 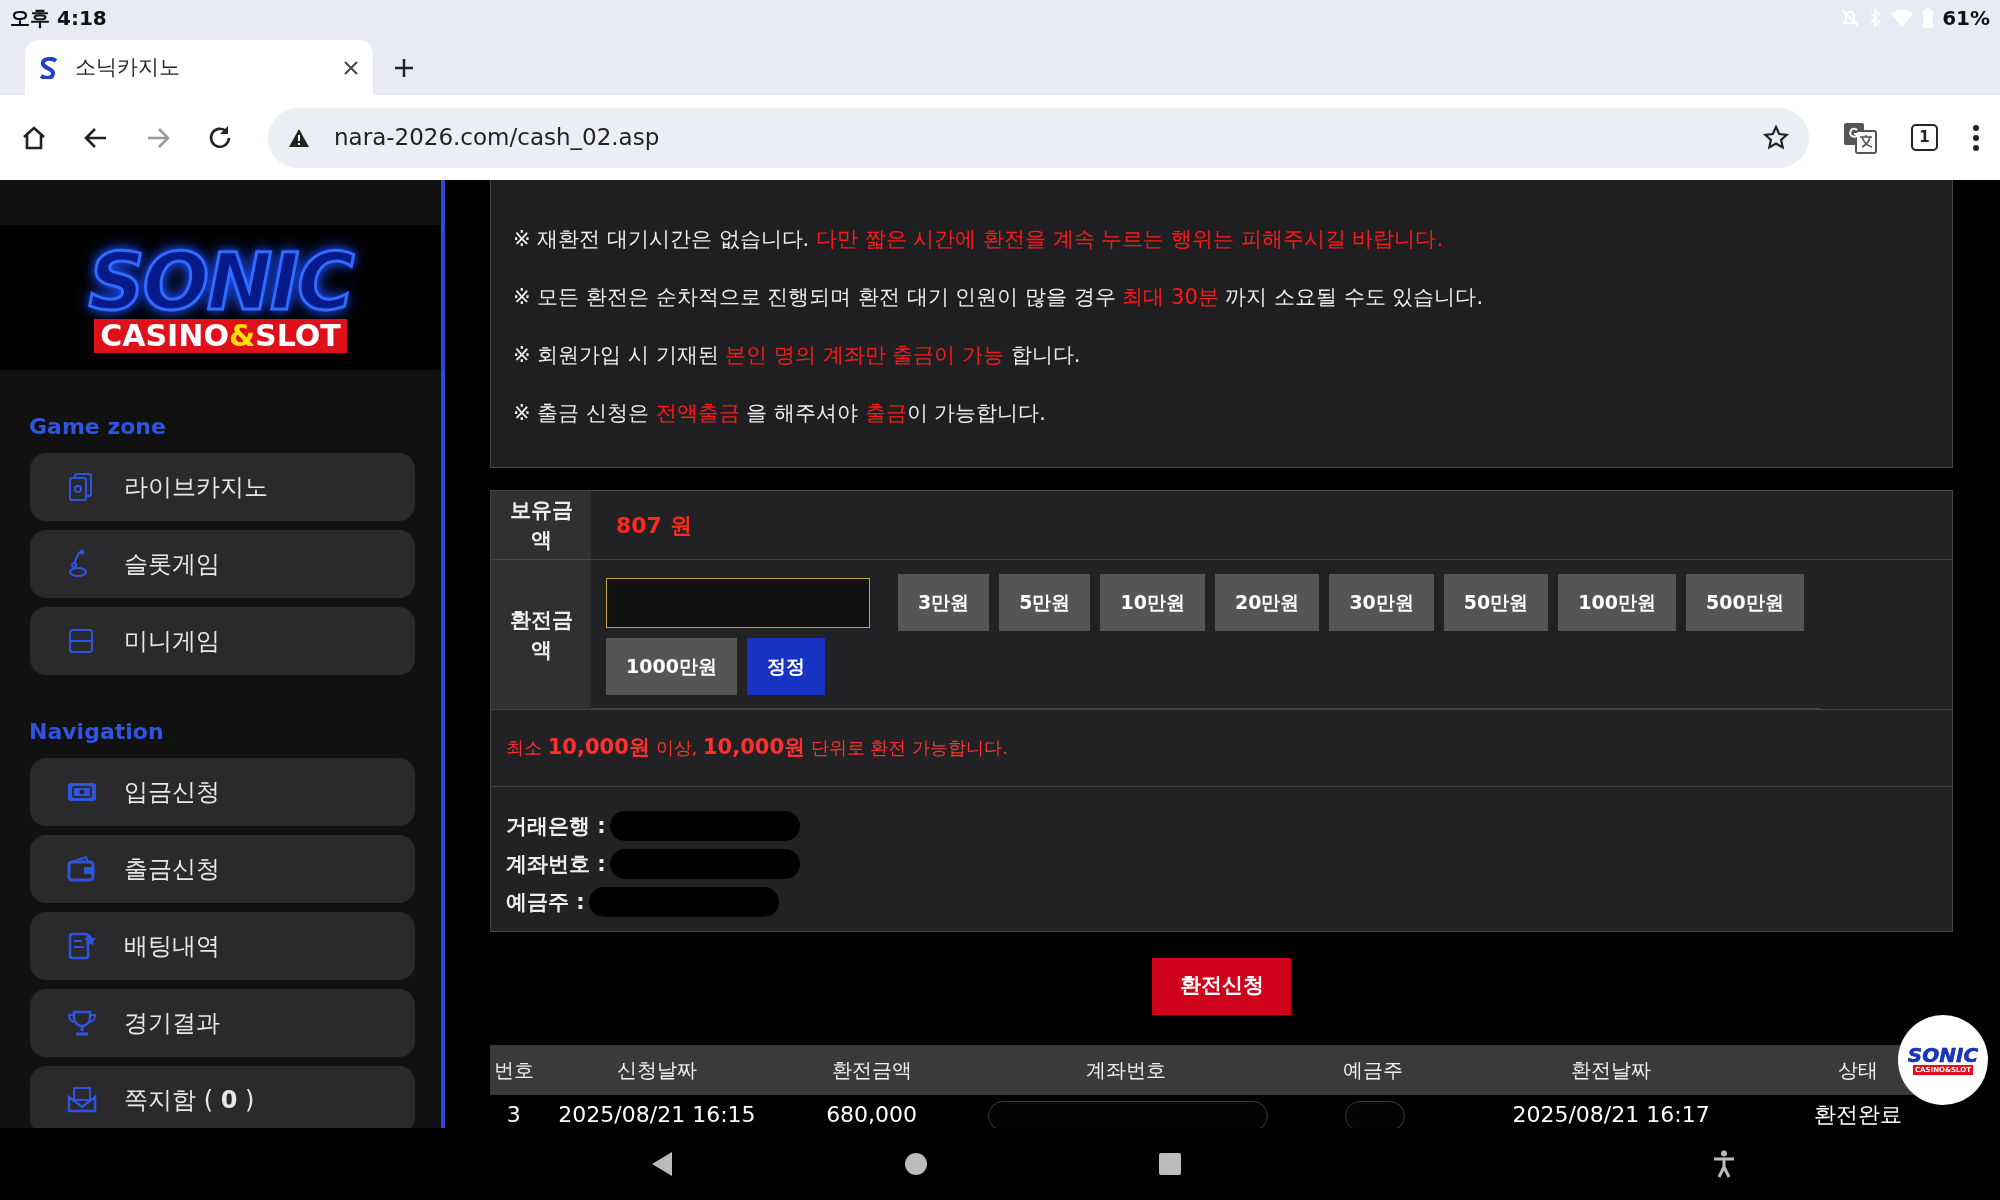 What do you see at coordinates (916, 1164) in the screenshot?
I see `home-icon` at bounding box center [916, 1164].